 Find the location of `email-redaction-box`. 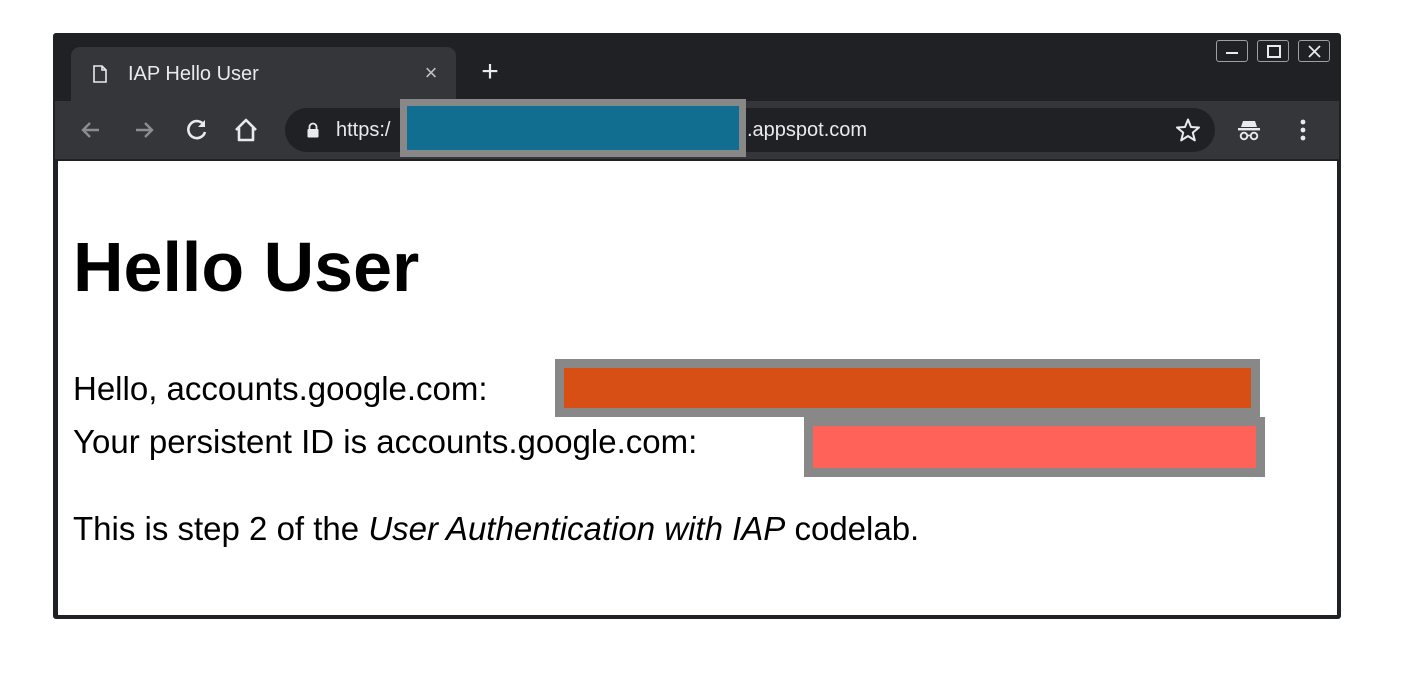

email-redaction-box is located at coordinates (907, 388).